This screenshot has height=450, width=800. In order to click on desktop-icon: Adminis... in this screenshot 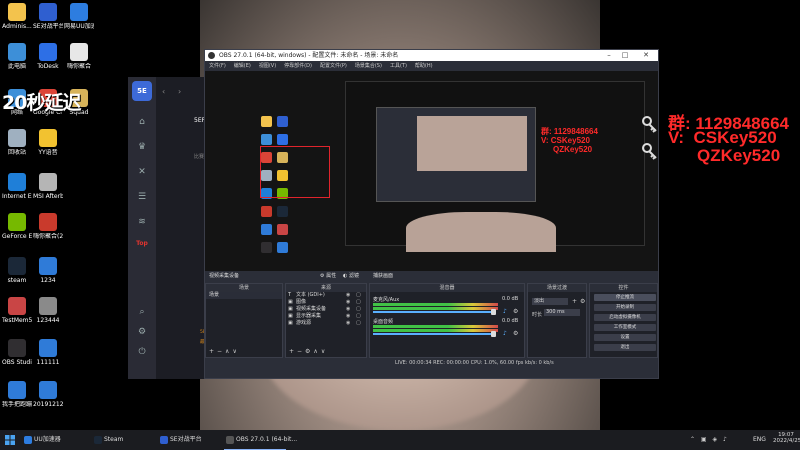, I will do `click(17, 22)`.